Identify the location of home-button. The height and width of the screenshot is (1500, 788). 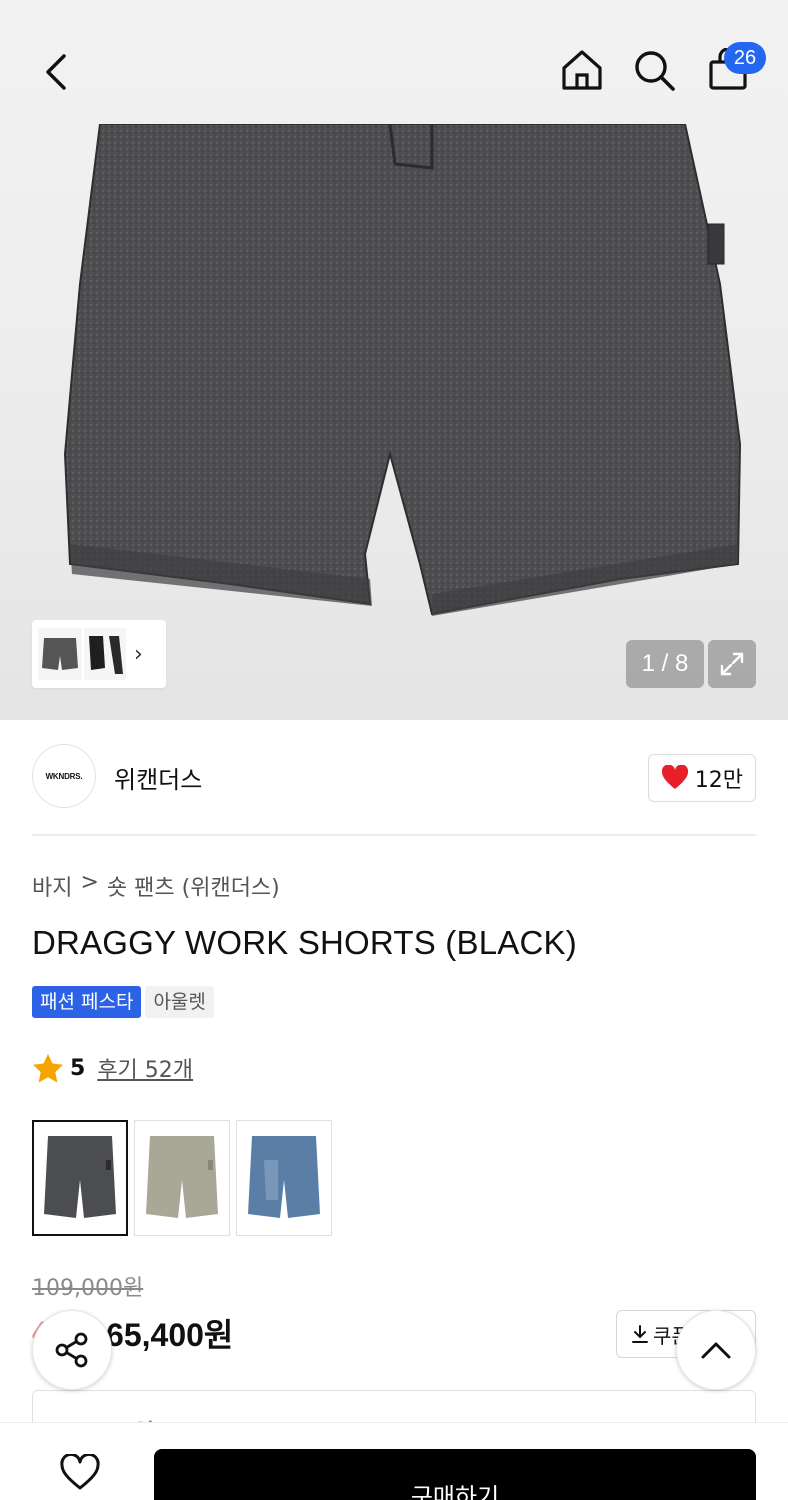
(582, 70).